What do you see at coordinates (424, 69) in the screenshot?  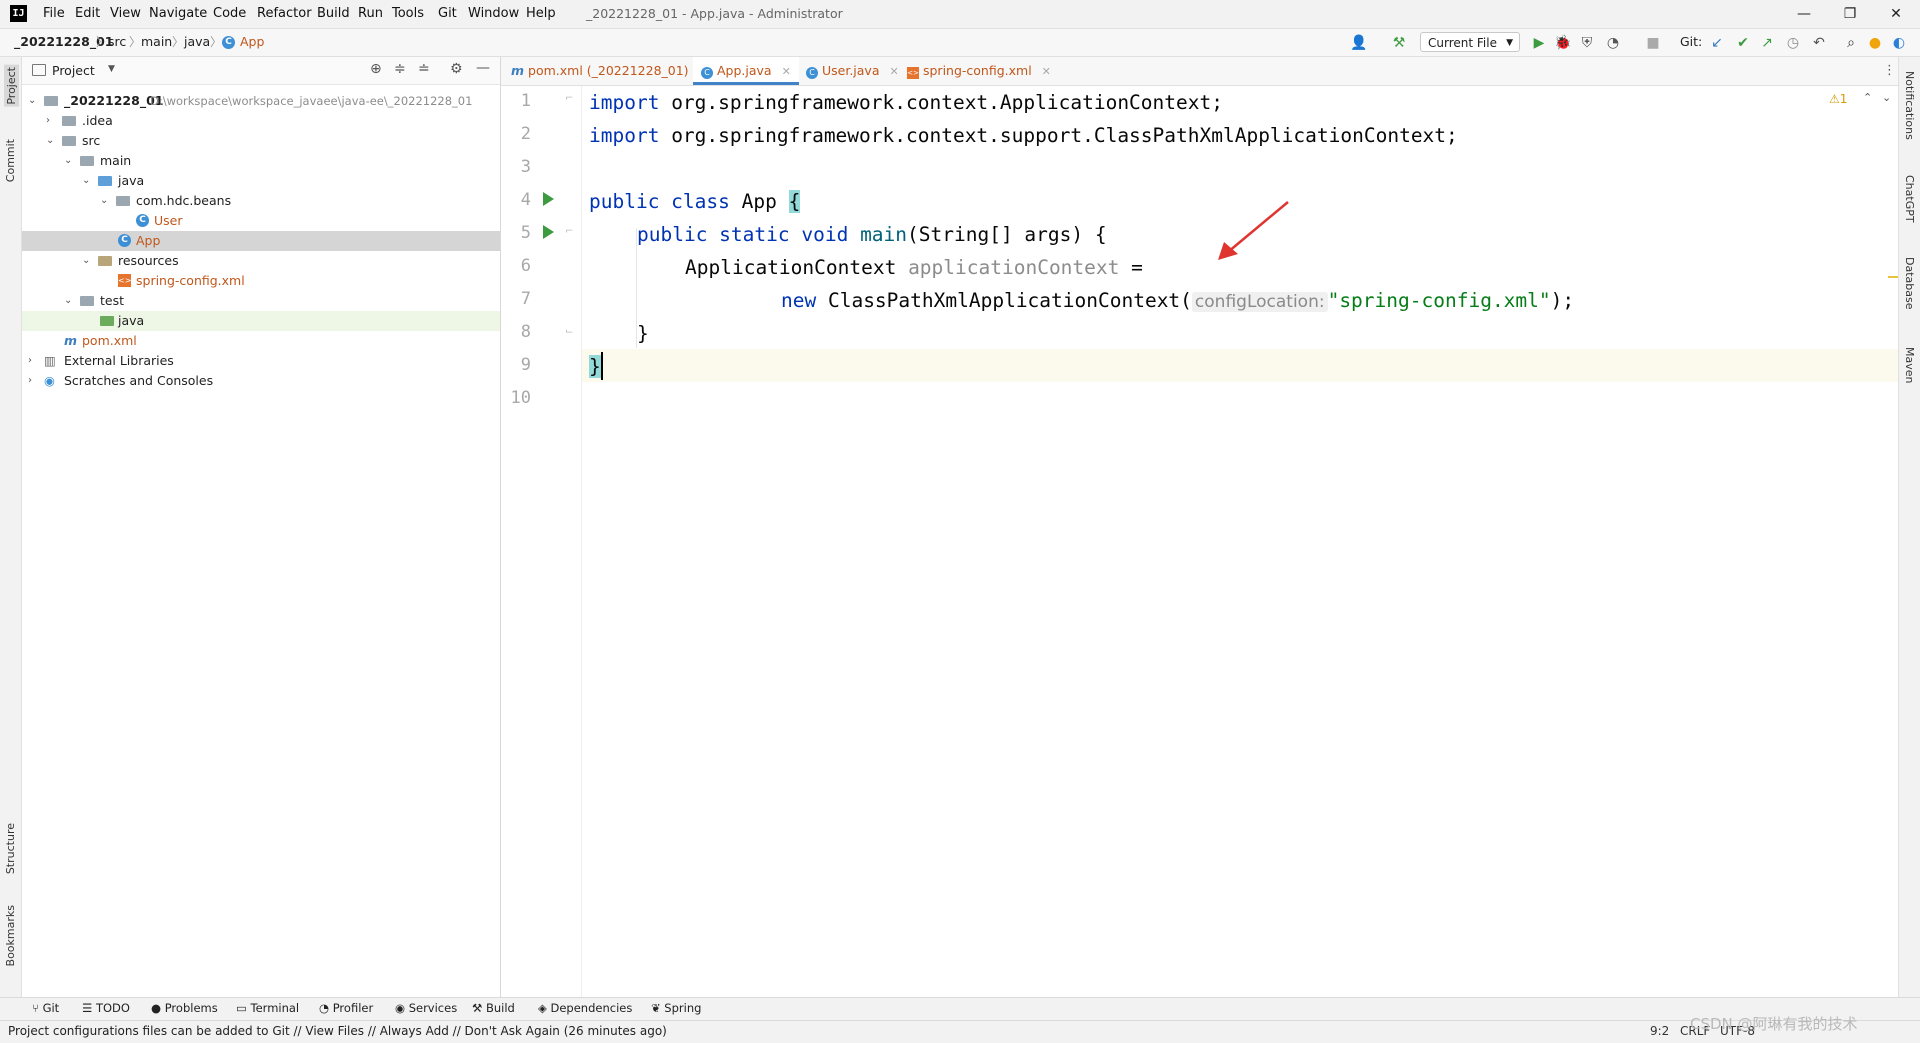 I see `collapse-all-icon: ≐` at bounding box center [424, 69].